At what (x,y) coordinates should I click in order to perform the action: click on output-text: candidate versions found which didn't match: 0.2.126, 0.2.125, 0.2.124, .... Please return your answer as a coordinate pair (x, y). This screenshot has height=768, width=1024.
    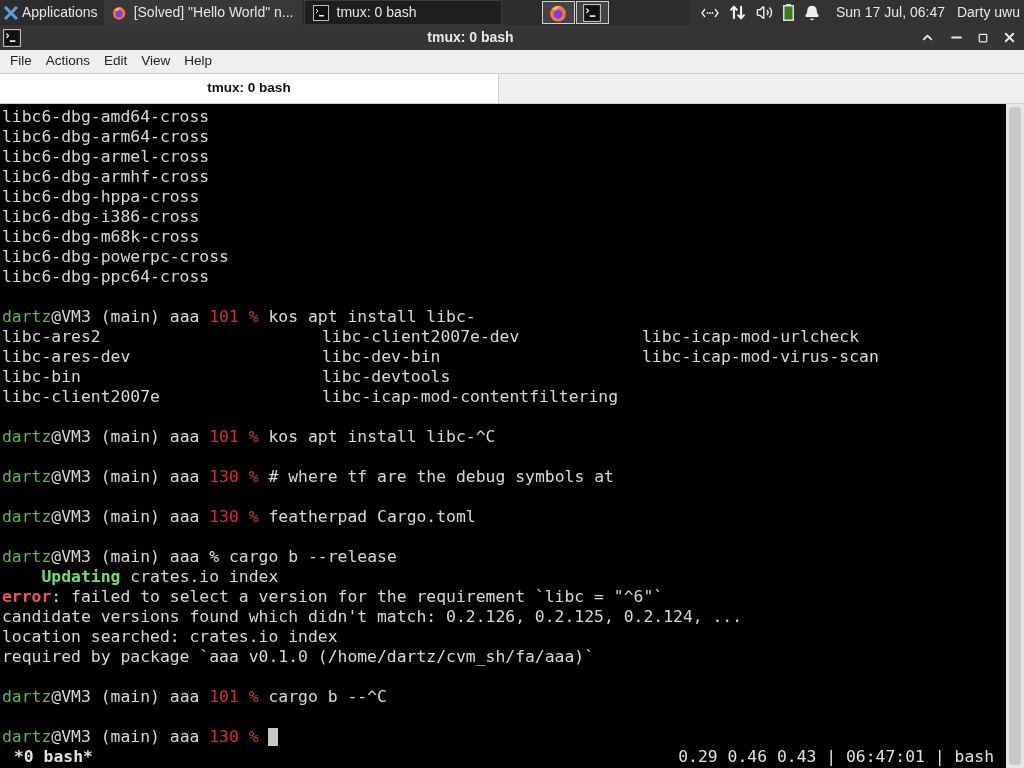
    Looking at the image, I should click on (372, 616).